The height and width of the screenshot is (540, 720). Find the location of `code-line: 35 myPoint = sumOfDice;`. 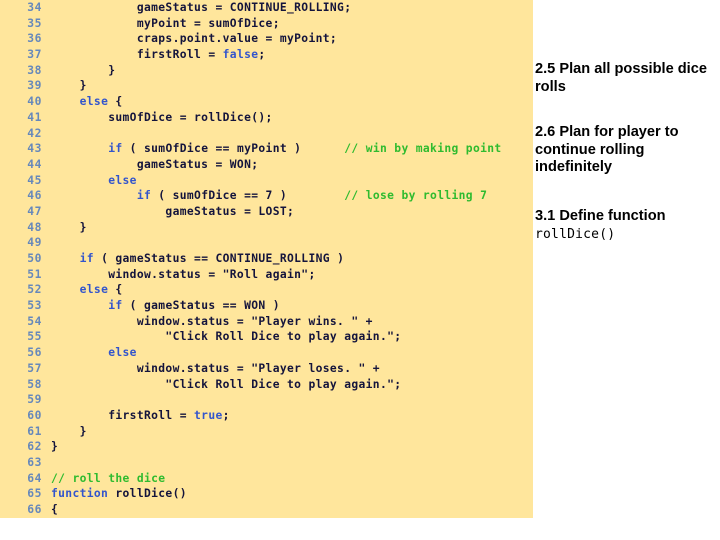

code-line: 35 myPoint = sumOfDice; is located at coordinates (266, 24).